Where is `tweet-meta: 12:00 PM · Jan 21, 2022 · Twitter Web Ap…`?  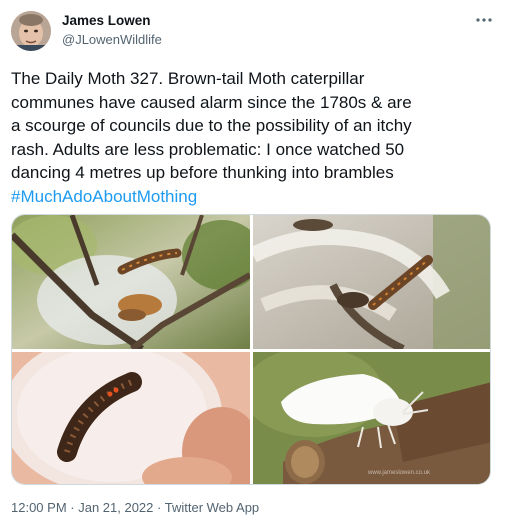
tweet-meta: 12:00 PM · Jan 21, 2022 · Twitter Web Ap… is located at coordinates (135, 507).